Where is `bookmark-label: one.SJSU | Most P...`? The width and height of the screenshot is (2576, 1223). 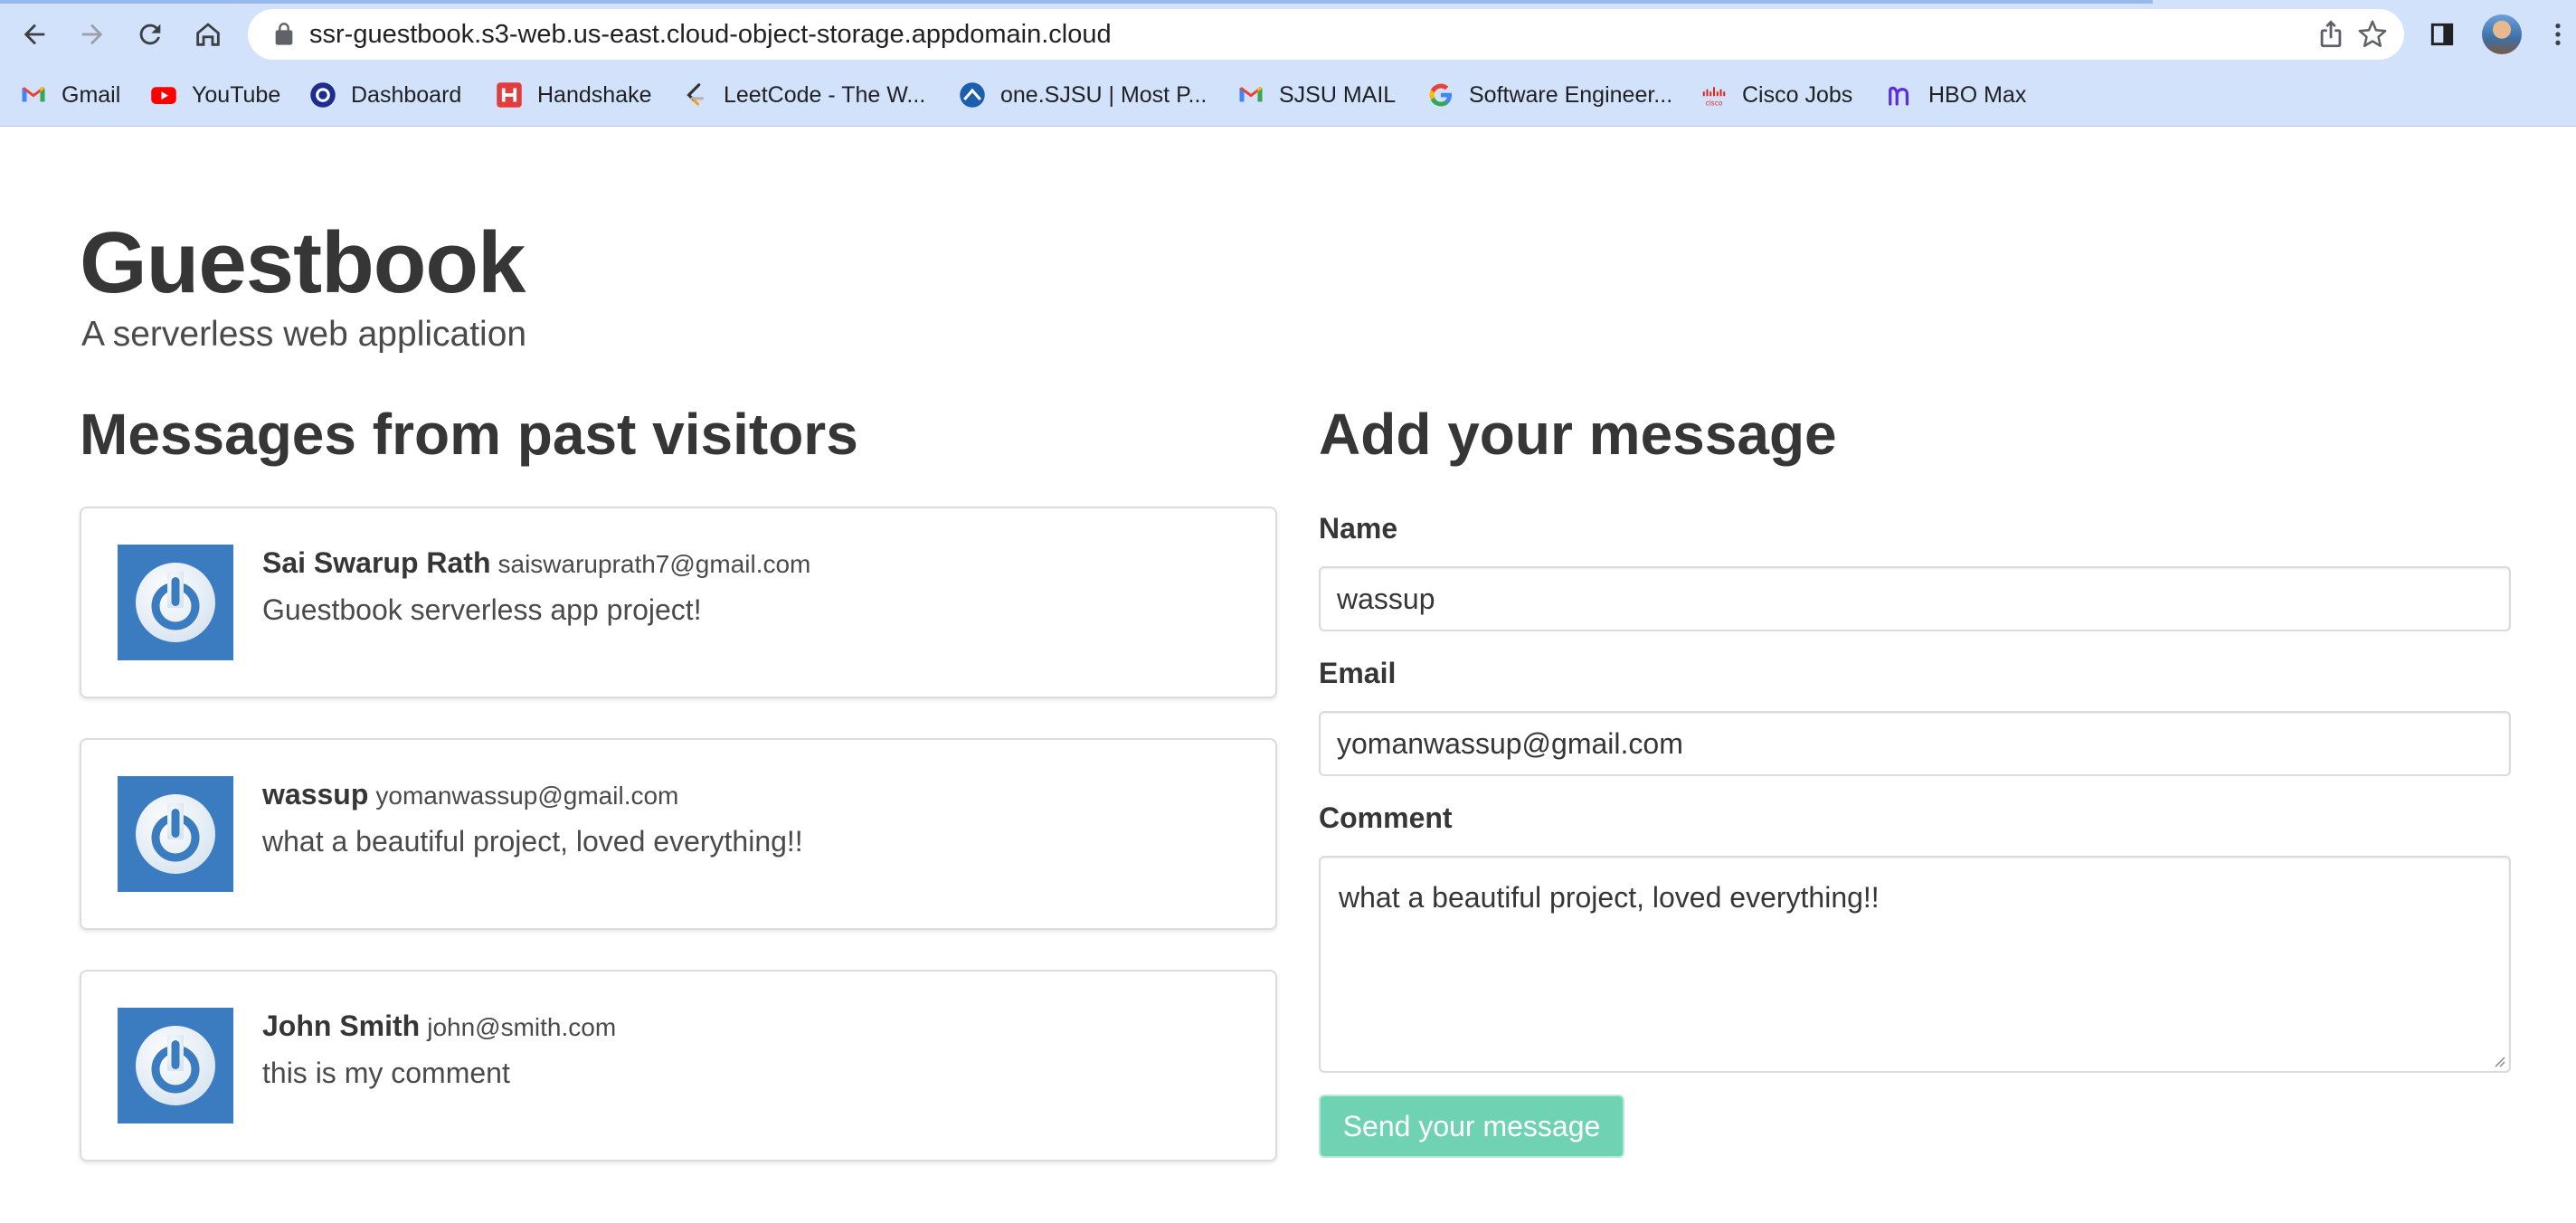 bookmark-label: one.SJSU | Most P... is located at coordinates (1104, 94).